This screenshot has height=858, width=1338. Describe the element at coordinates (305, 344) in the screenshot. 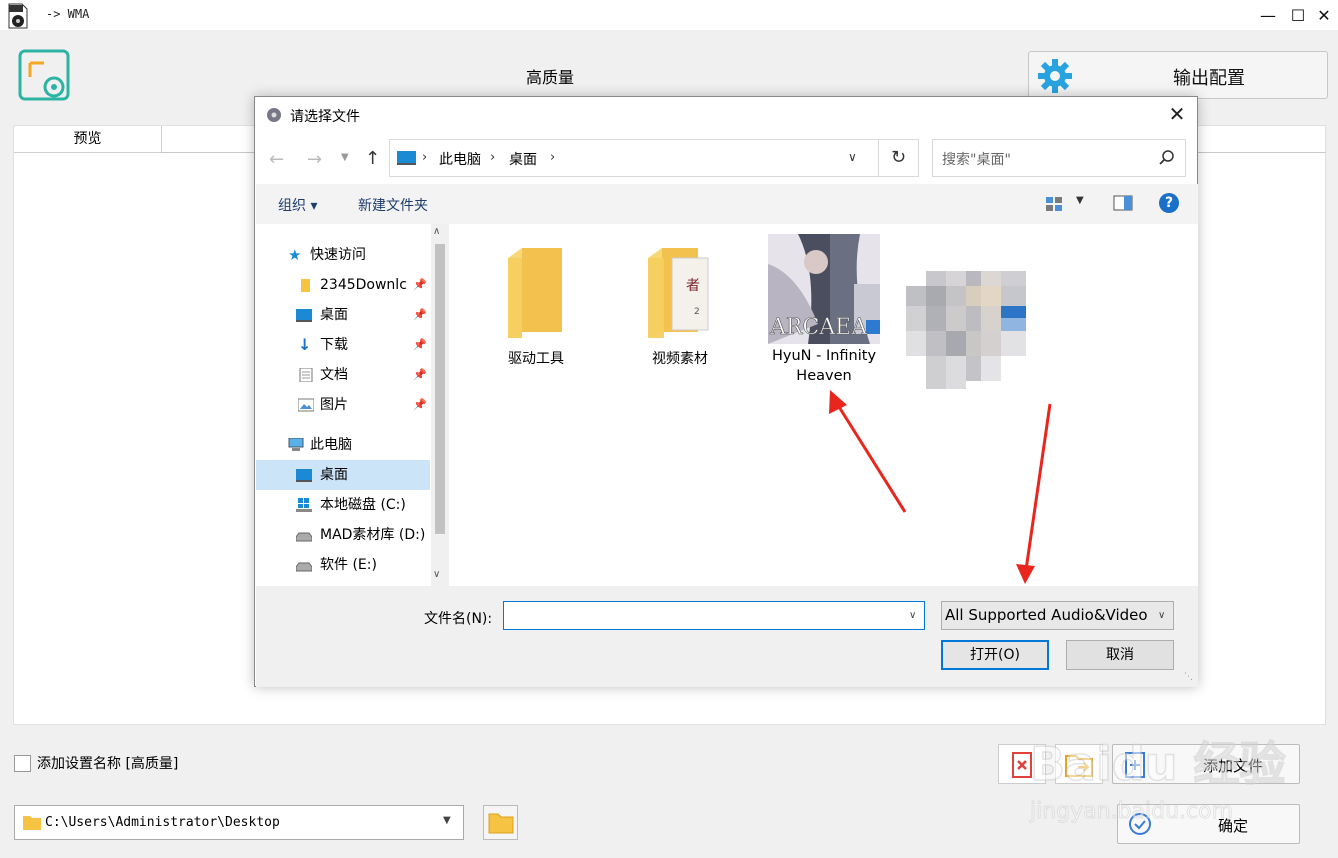

I see `download-icon: ↓` at that location.